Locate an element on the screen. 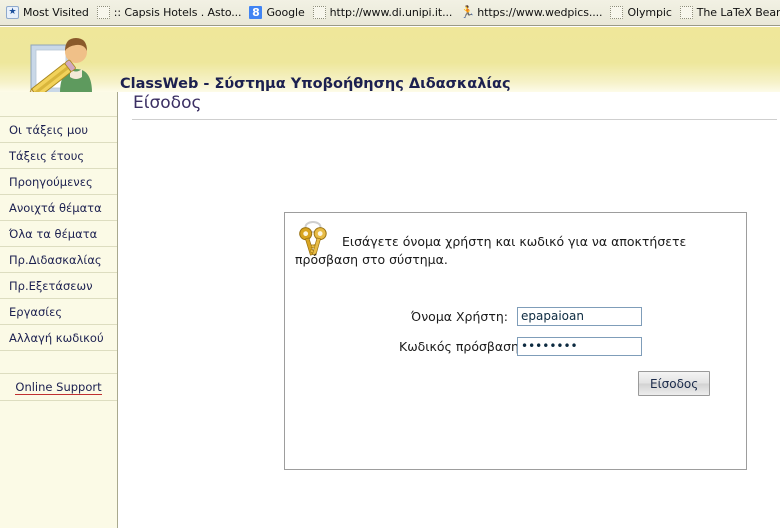  bookmark-google: 8 Google is located at coordinates (276, 13).